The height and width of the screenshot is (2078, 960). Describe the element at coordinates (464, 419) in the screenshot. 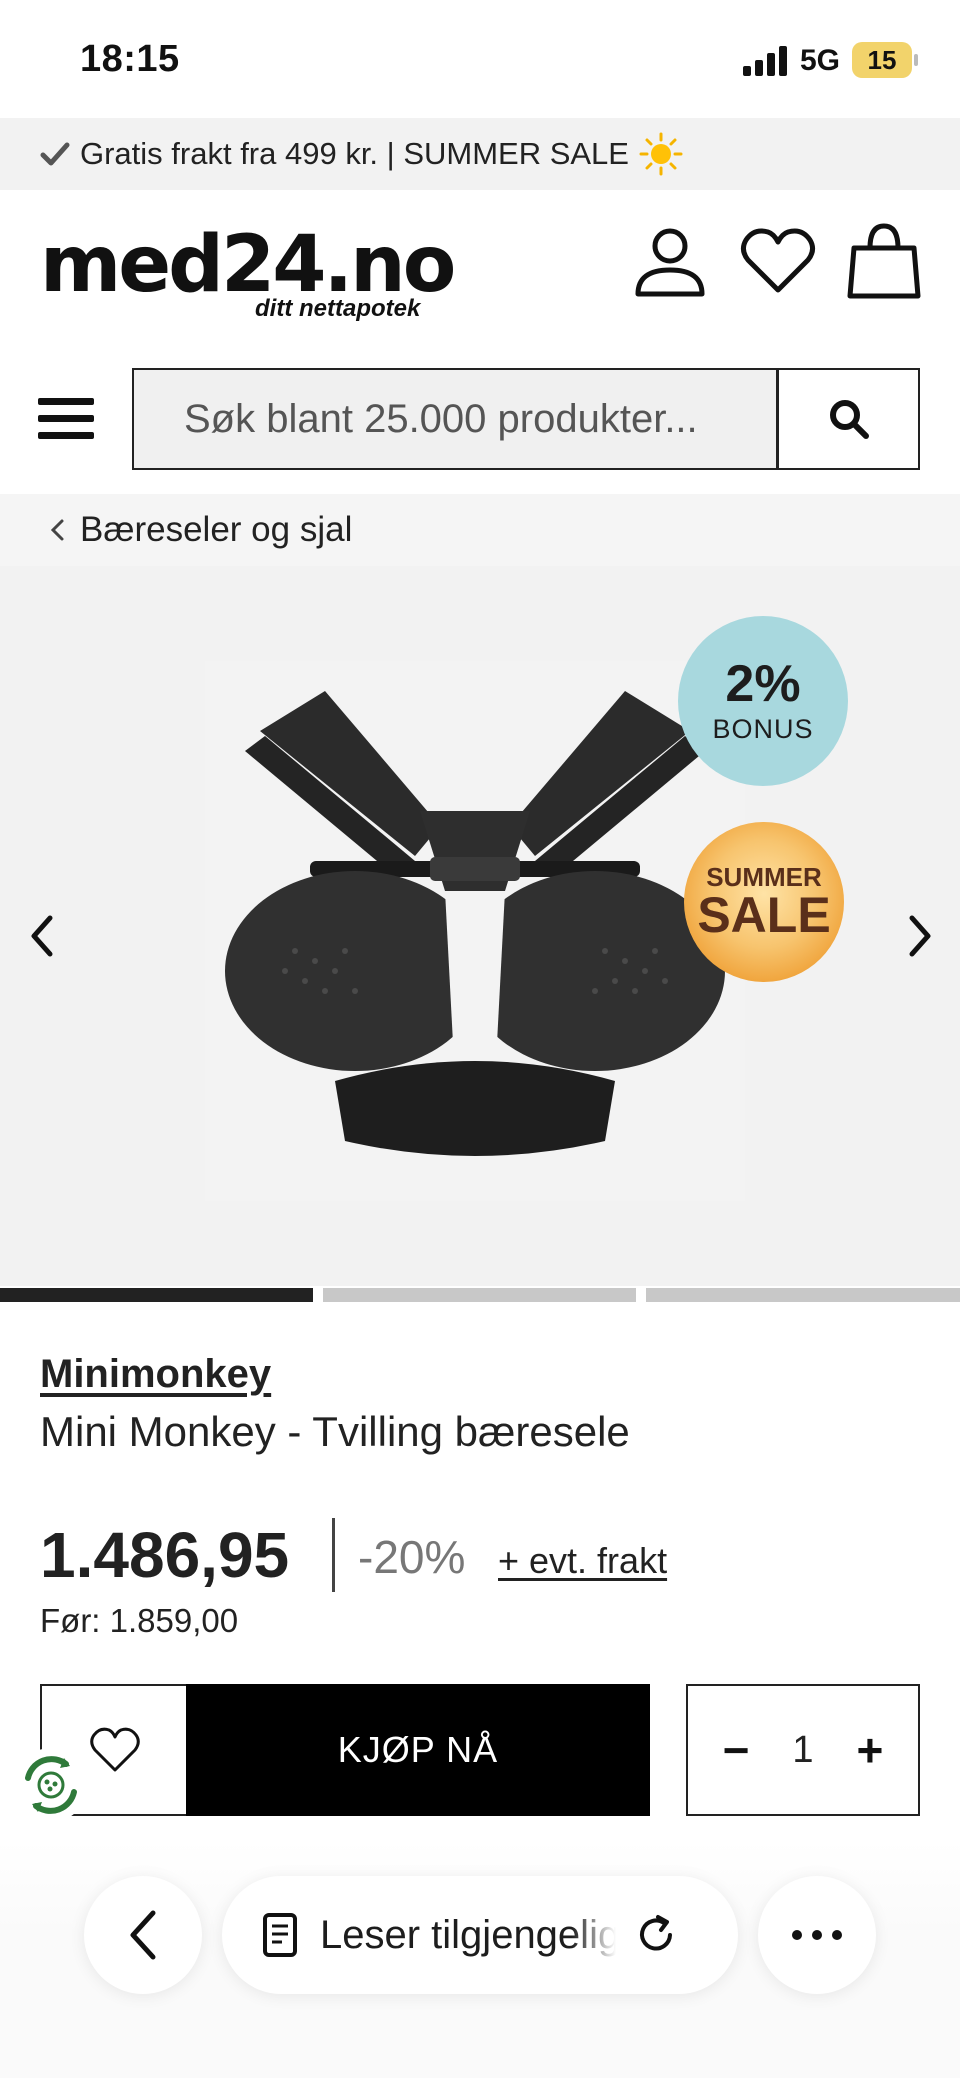

I see `search-input` at that location.